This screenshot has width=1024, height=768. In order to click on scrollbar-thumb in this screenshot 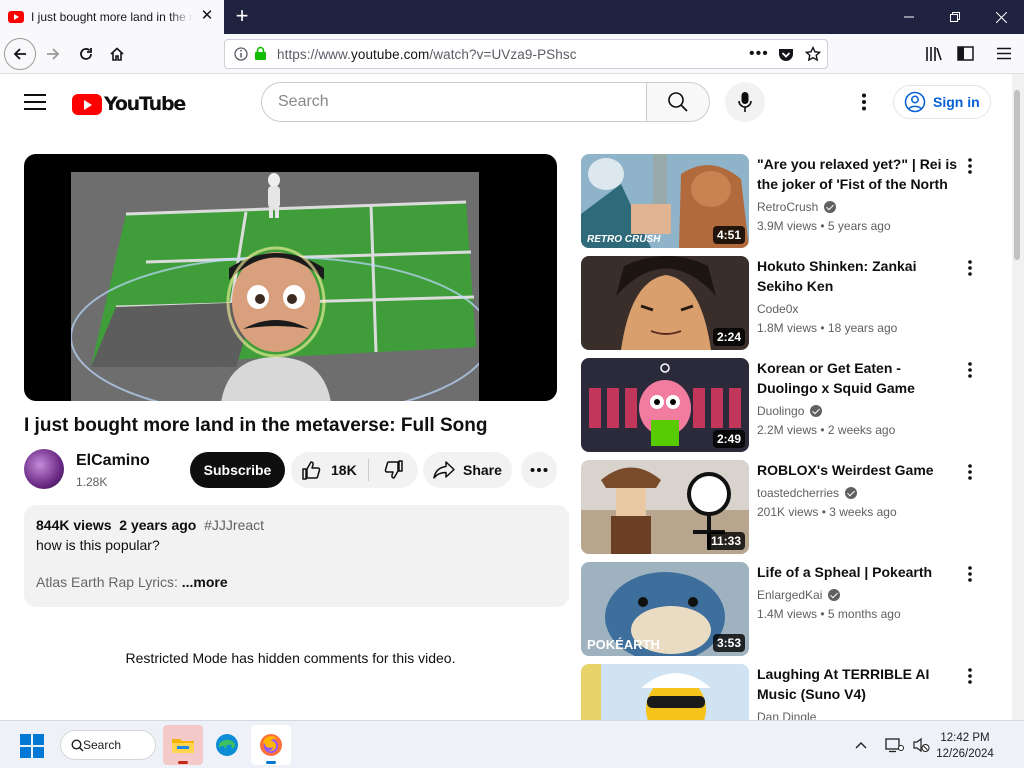, I will do `click(1017, 175)`.